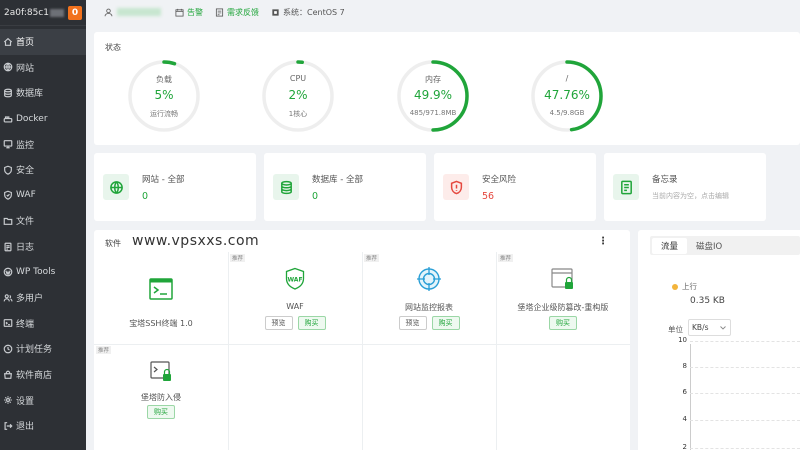 The width and height of the screenshot is (800, 450). I want to click on software-name: 堡塔企业级防篡改-重构版, so click(563, 307).